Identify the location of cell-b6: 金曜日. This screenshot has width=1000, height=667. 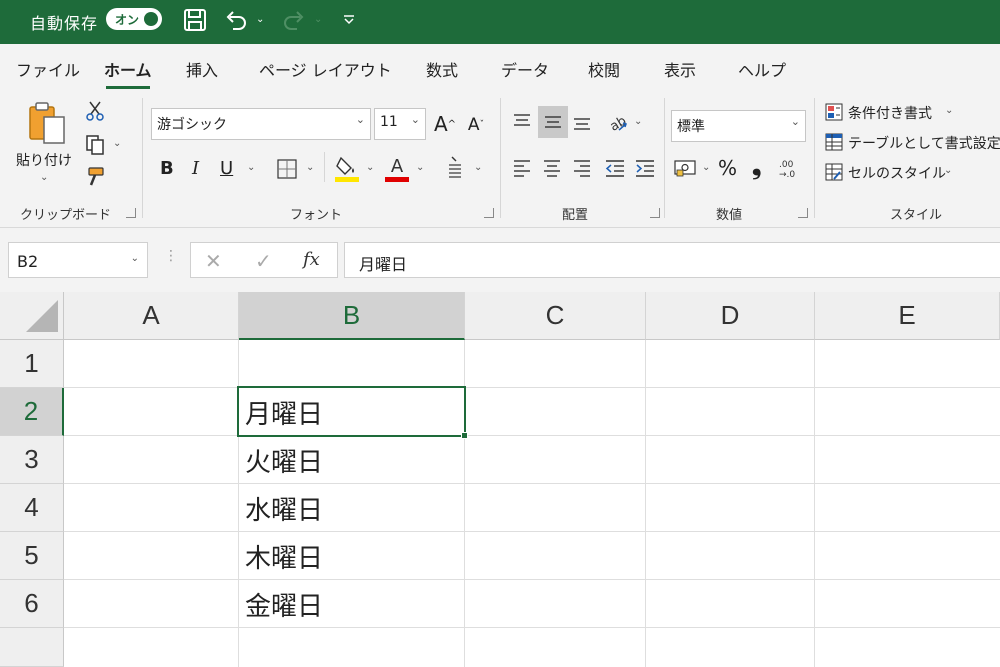
(352, 604).